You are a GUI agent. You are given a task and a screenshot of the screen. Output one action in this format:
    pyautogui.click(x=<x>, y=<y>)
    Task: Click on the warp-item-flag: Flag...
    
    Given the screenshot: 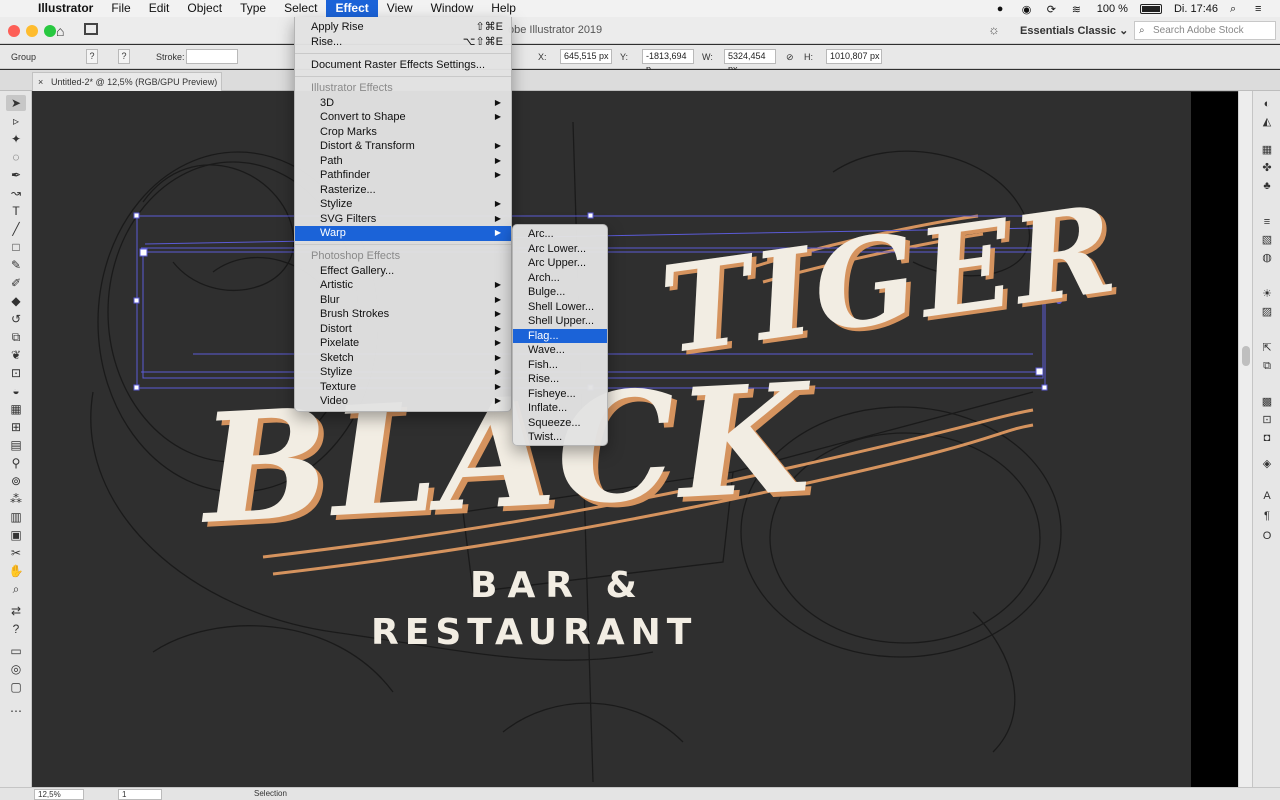 What is the action you would take?
    pyautogui.click(x=560, y=335)
    